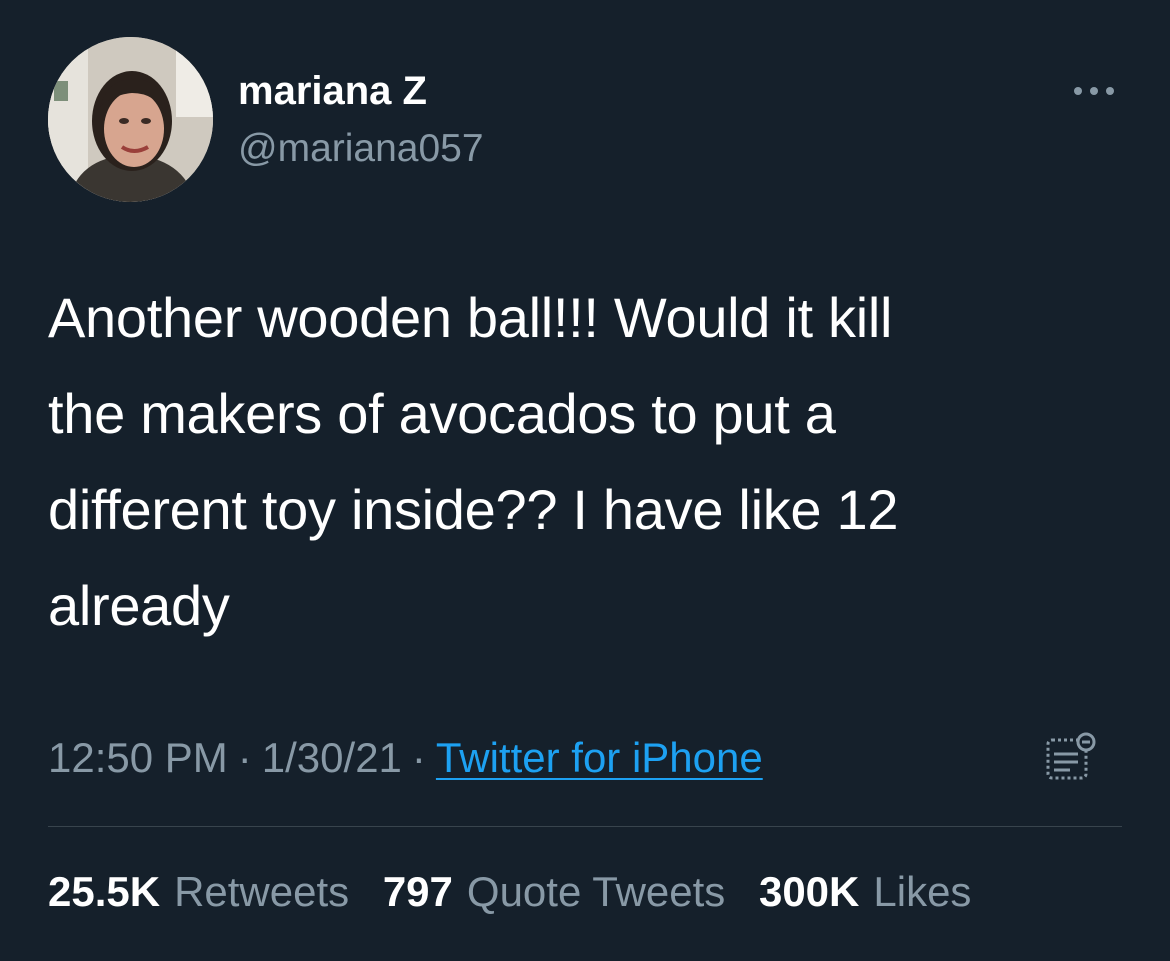  I want to click on likes-label: Likes, so click(922, 891).